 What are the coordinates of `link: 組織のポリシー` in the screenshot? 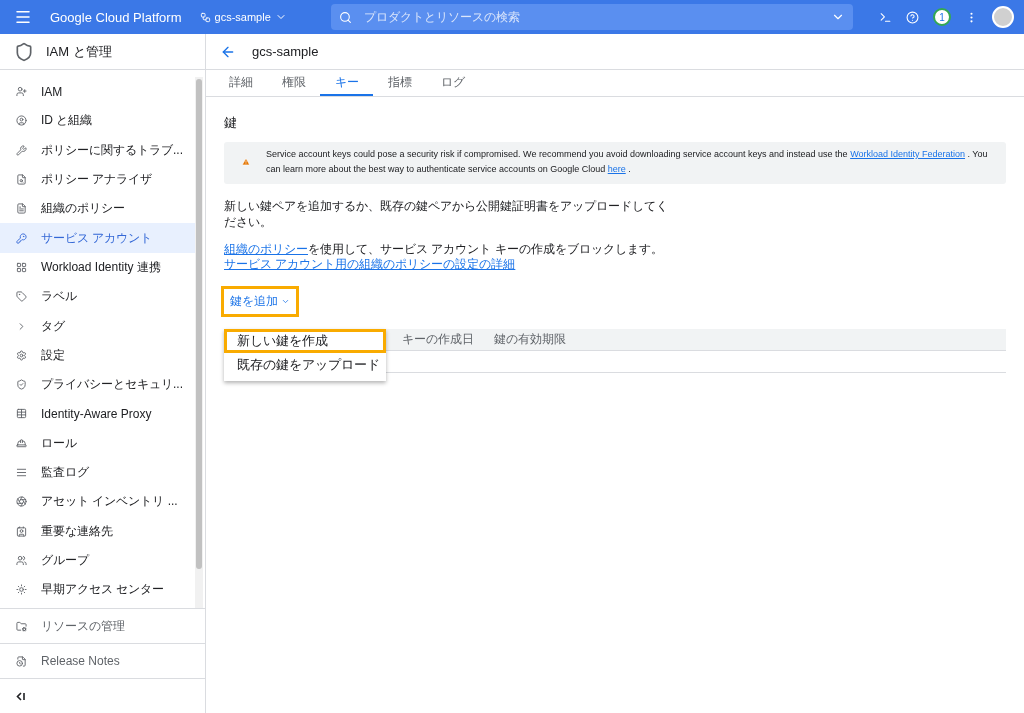 It's located at (266, 249).